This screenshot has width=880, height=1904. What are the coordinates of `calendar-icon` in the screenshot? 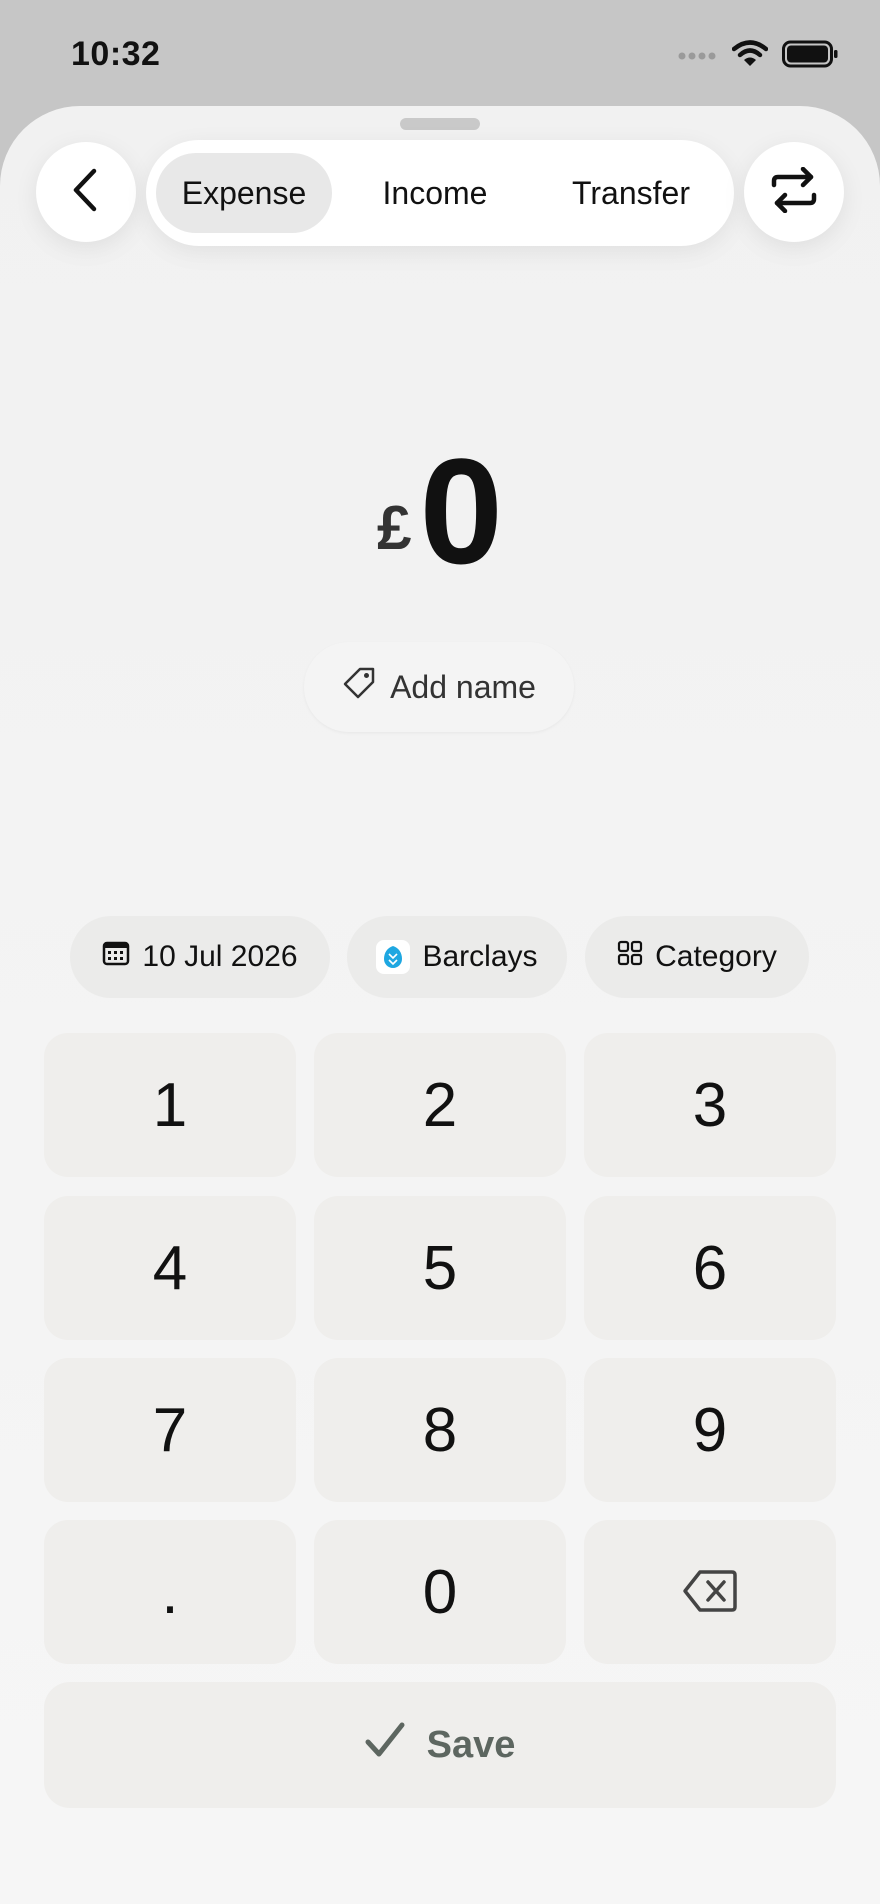 It's located at (116, 957).